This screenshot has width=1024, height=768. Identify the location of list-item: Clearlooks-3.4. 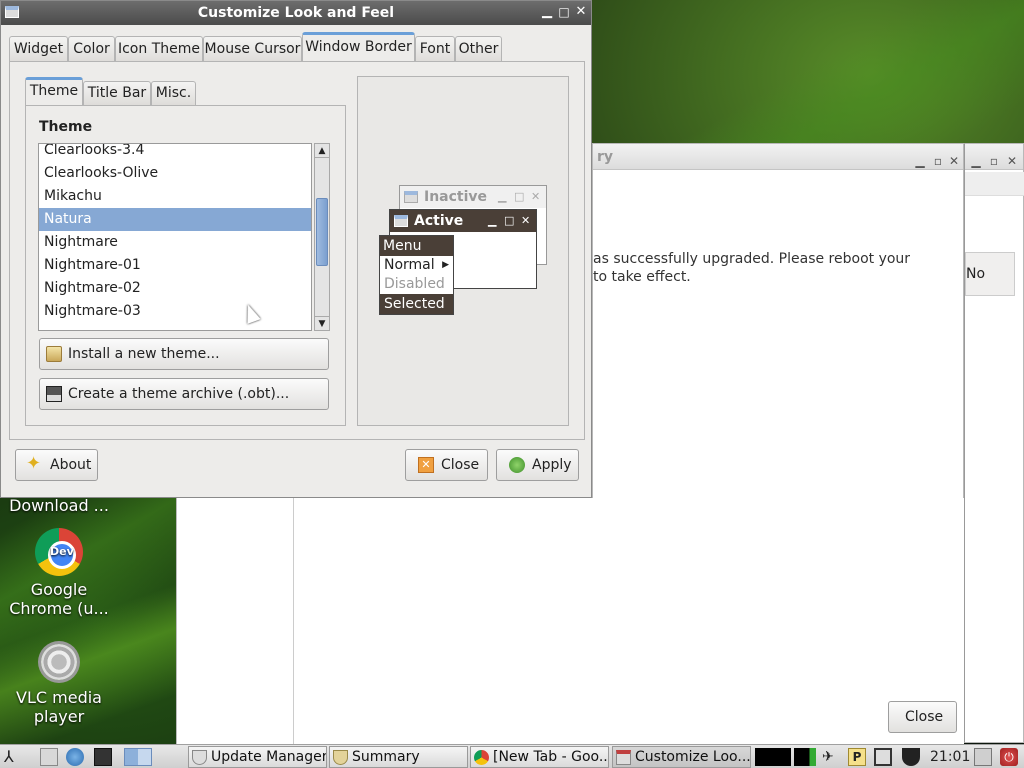
(175, 153).